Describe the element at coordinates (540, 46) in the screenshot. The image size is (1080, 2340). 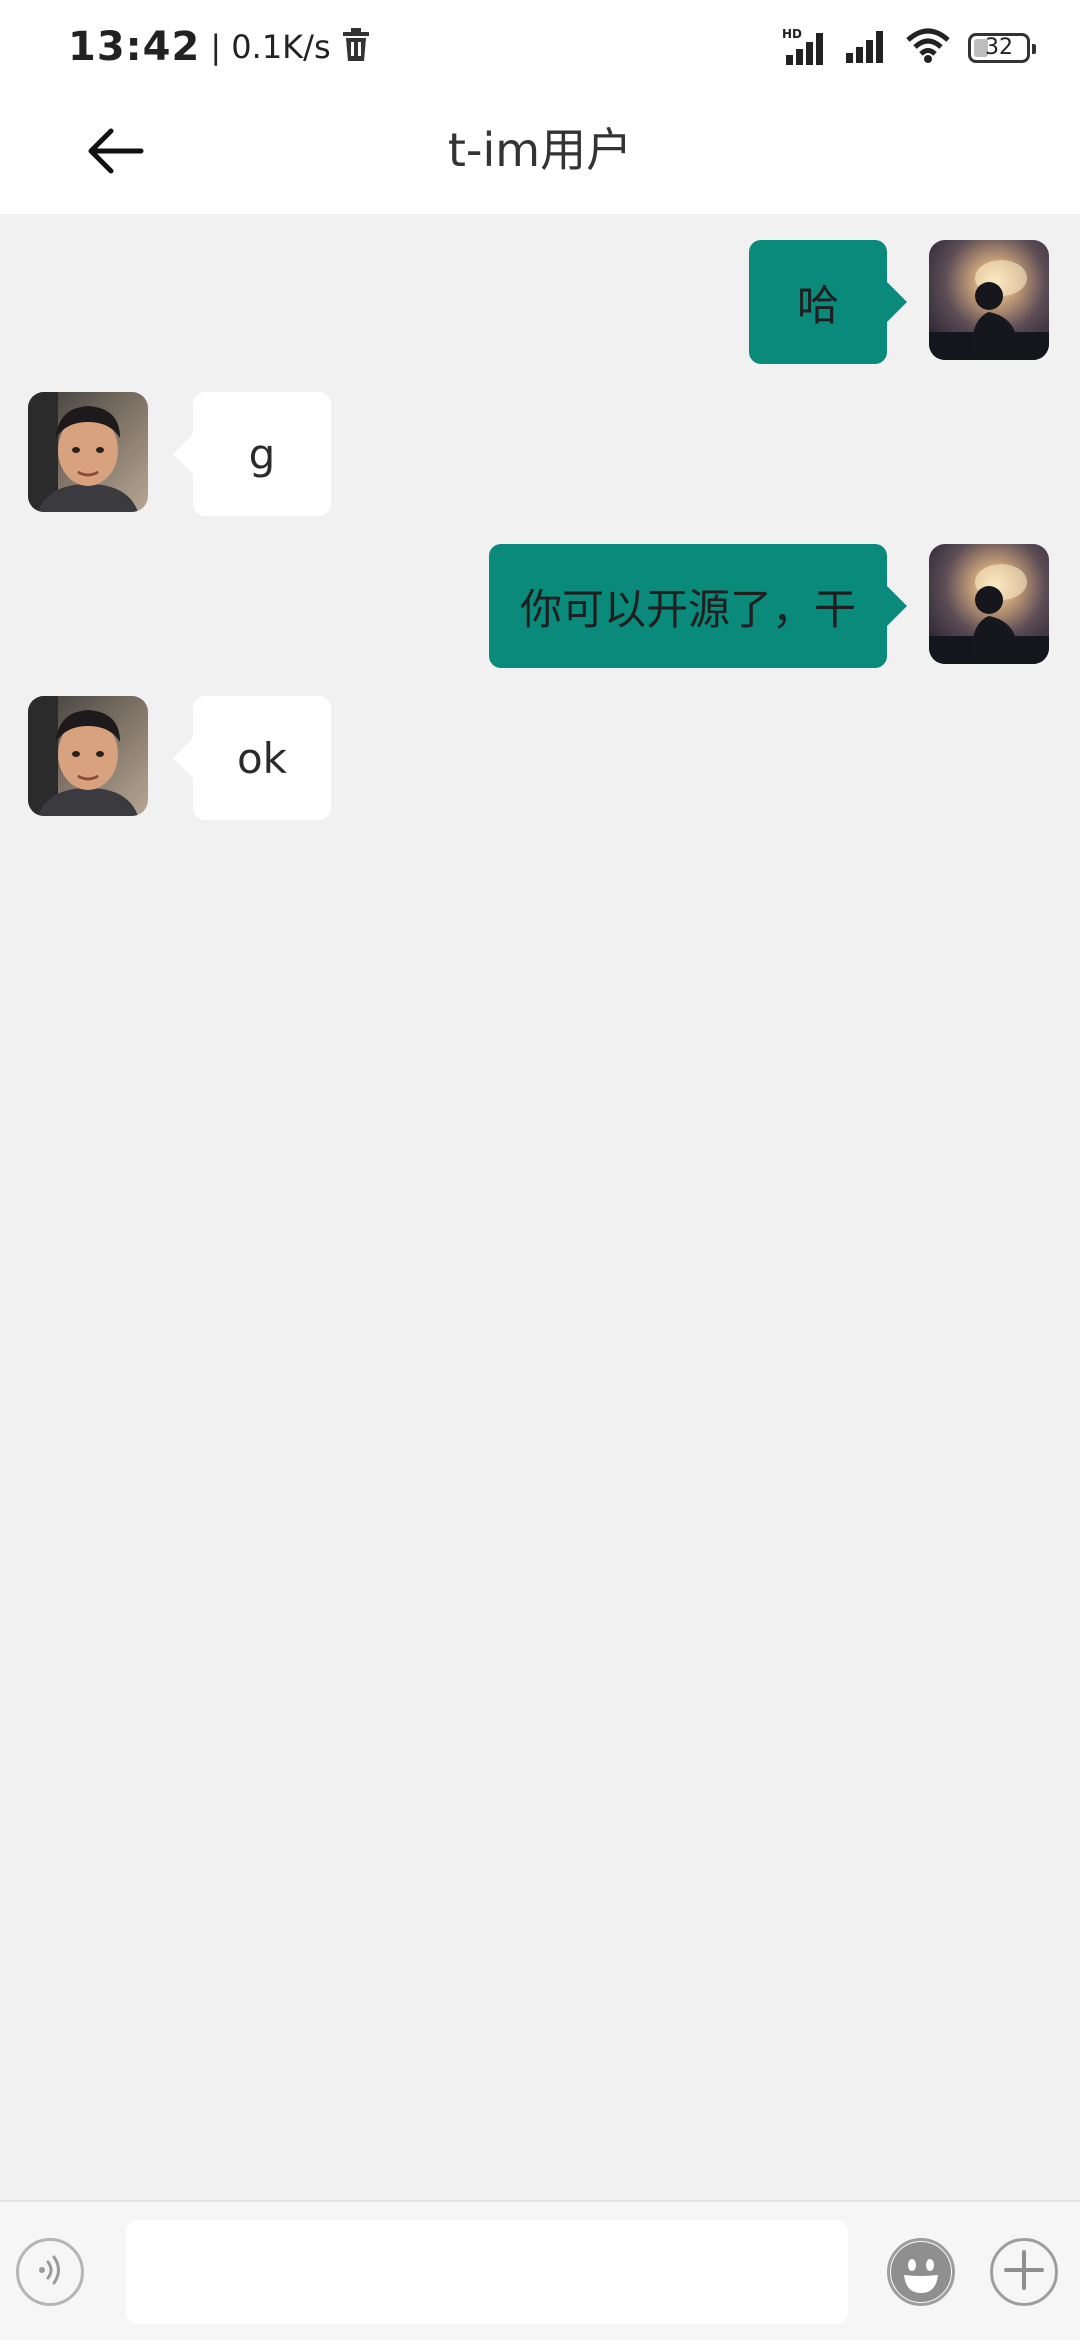
I see `status-bar: 13:42 | 0.1K/s HD 32` at that location.